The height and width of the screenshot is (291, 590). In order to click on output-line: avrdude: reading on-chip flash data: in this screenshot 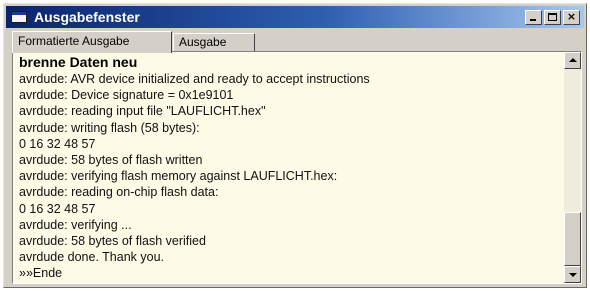, I will do `click(119, 192)`.